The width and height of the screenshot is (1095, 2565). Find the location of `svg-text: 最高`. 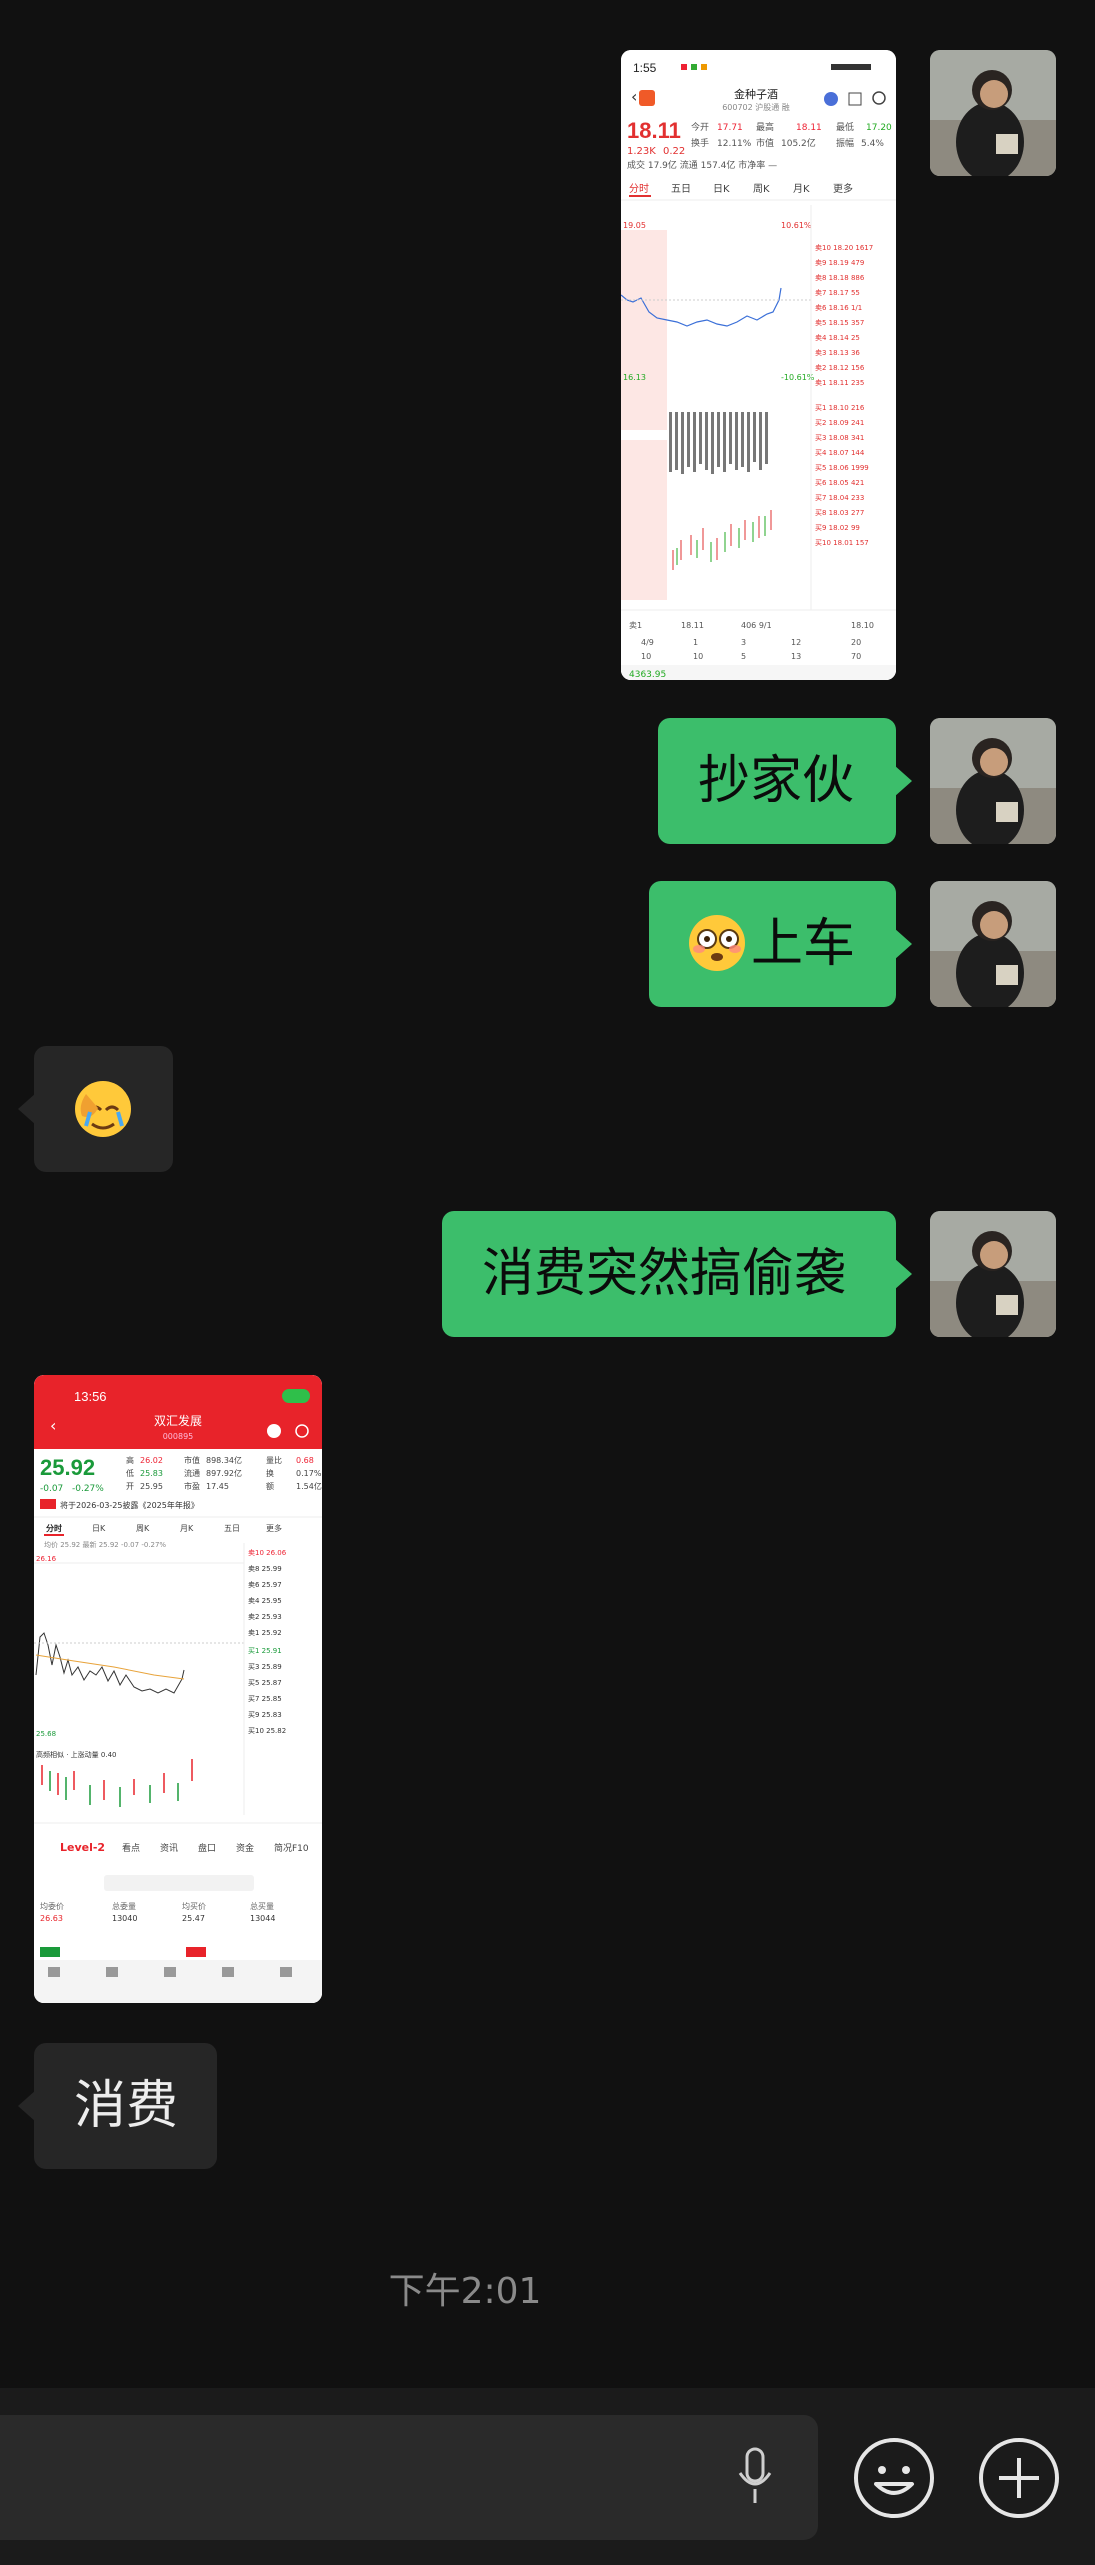

svg-text: 最高 is located at coordinates (765, 127).